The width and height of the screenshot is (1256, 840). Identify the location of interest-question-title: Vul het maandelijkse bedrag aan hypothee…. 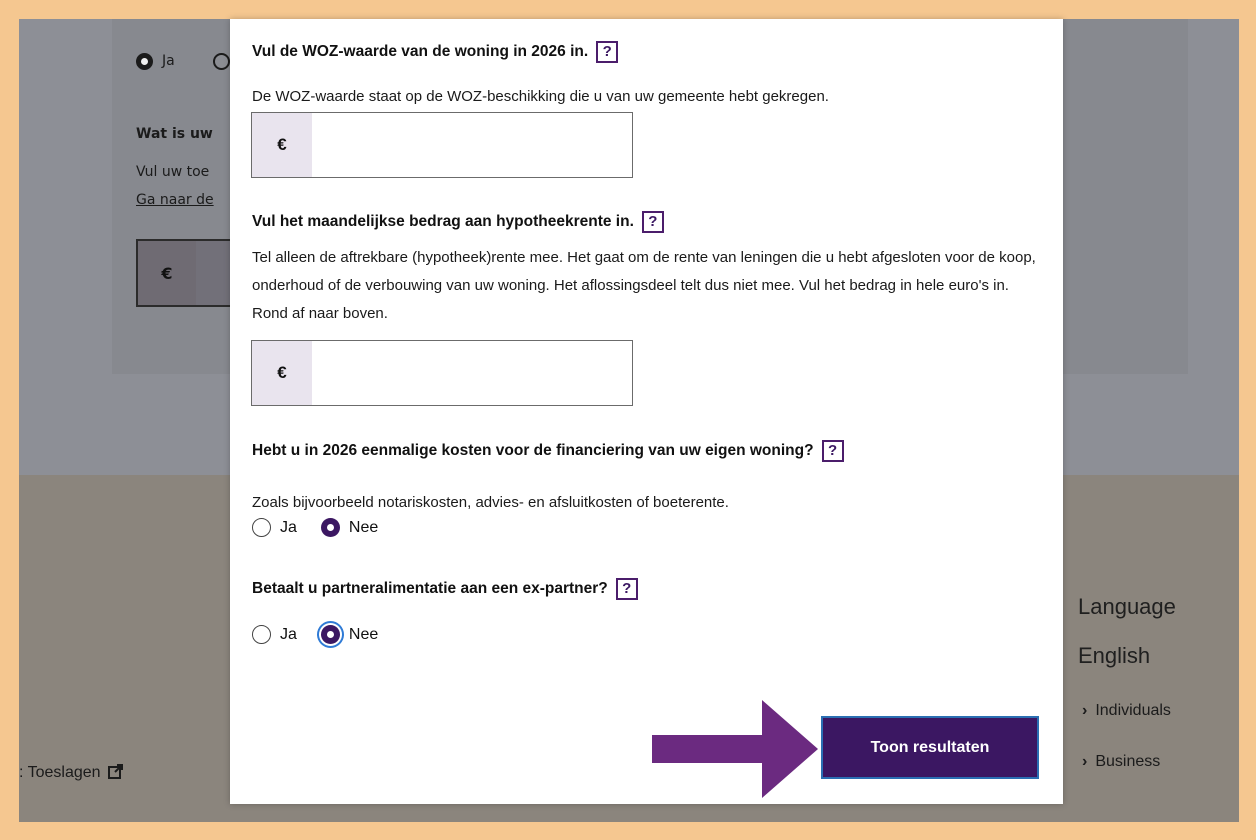
(443, 222).